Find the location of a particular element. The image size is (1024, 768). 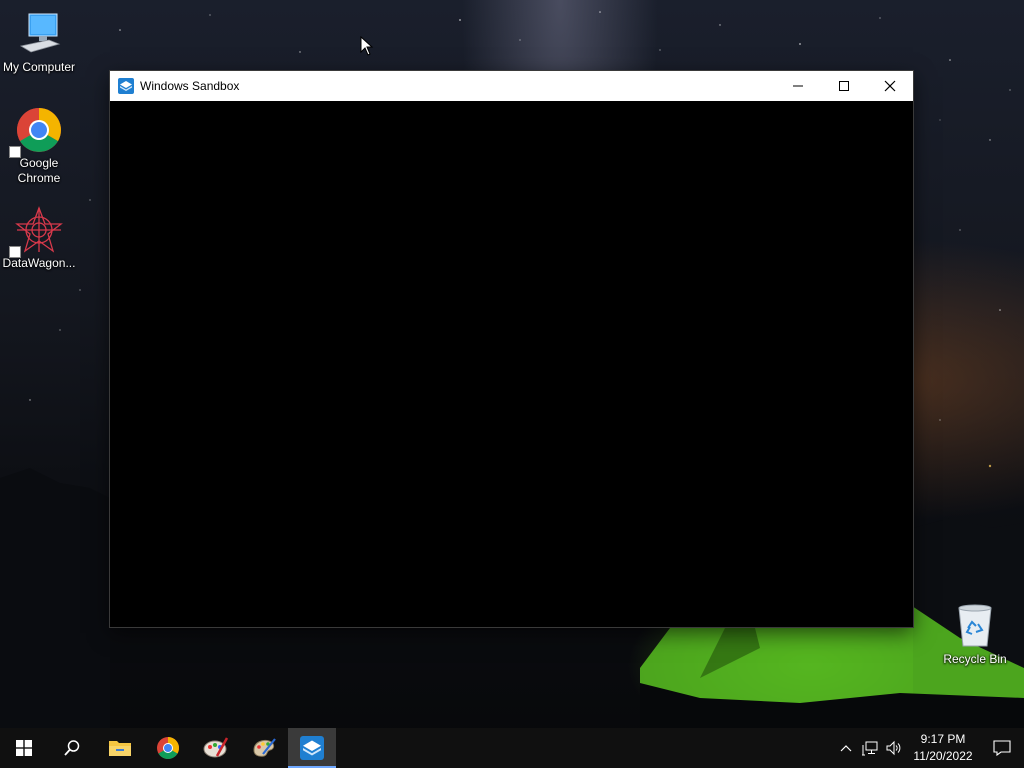

window-title: Windows Sandbox is located at coordinates (190, 86).